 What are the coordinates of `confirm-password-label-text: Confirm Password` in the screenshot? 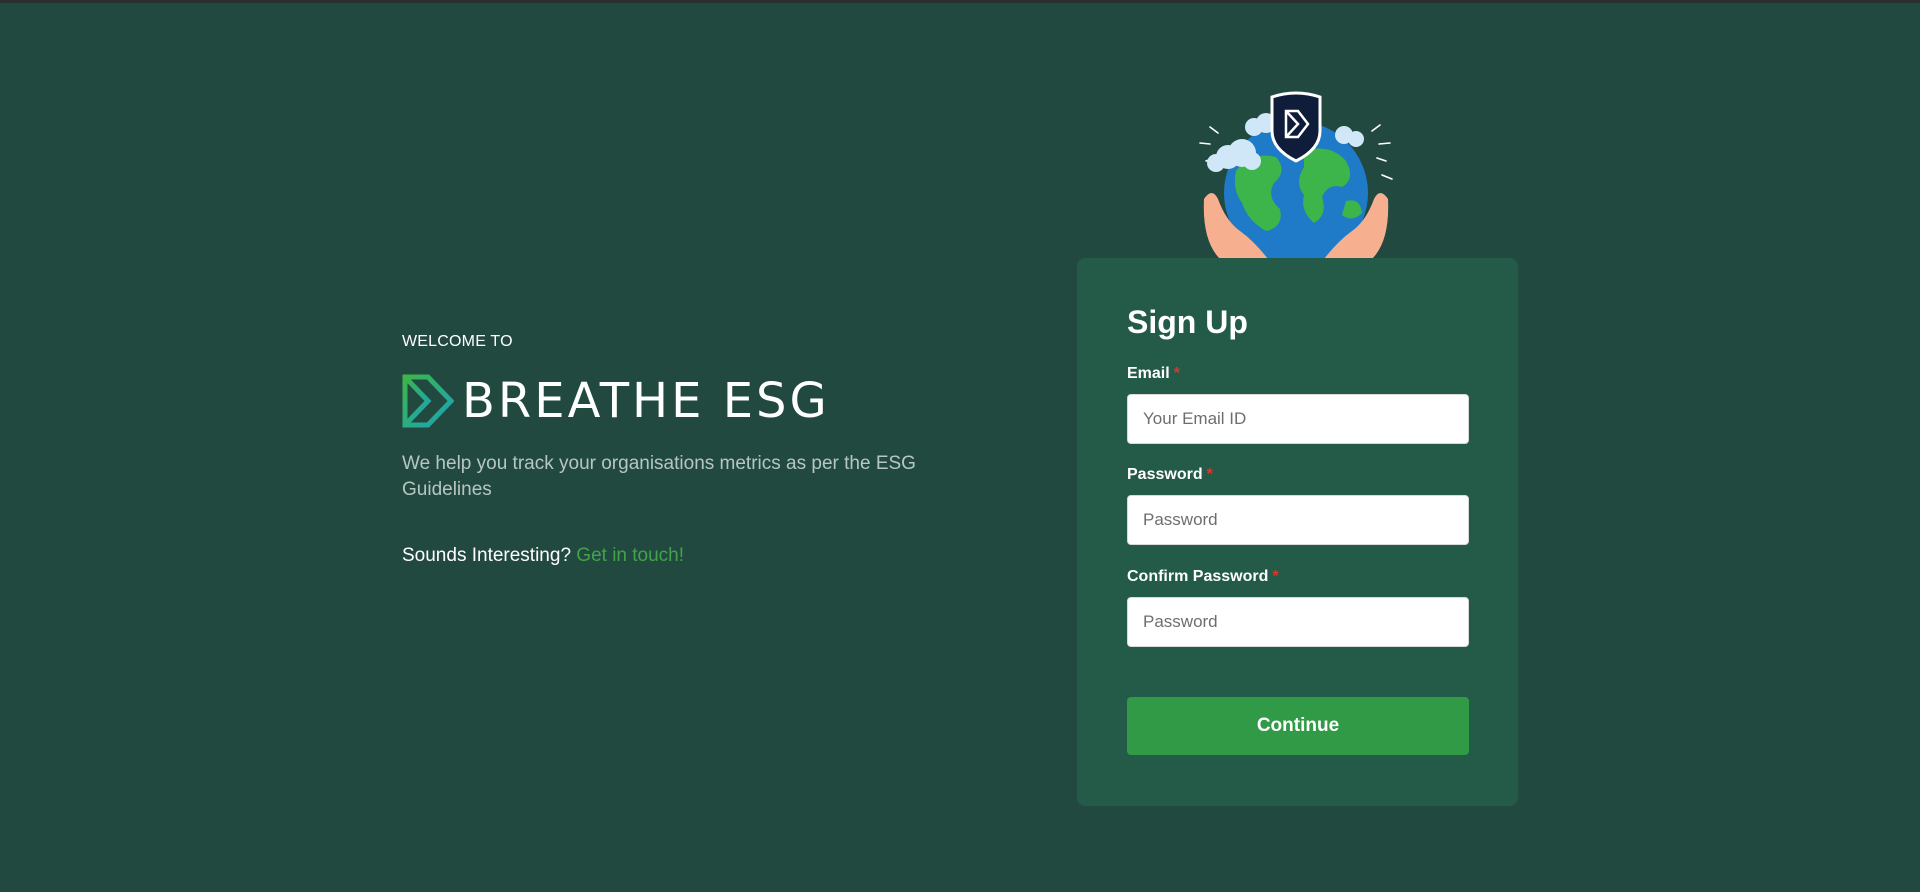 It's located at (1198, 576).